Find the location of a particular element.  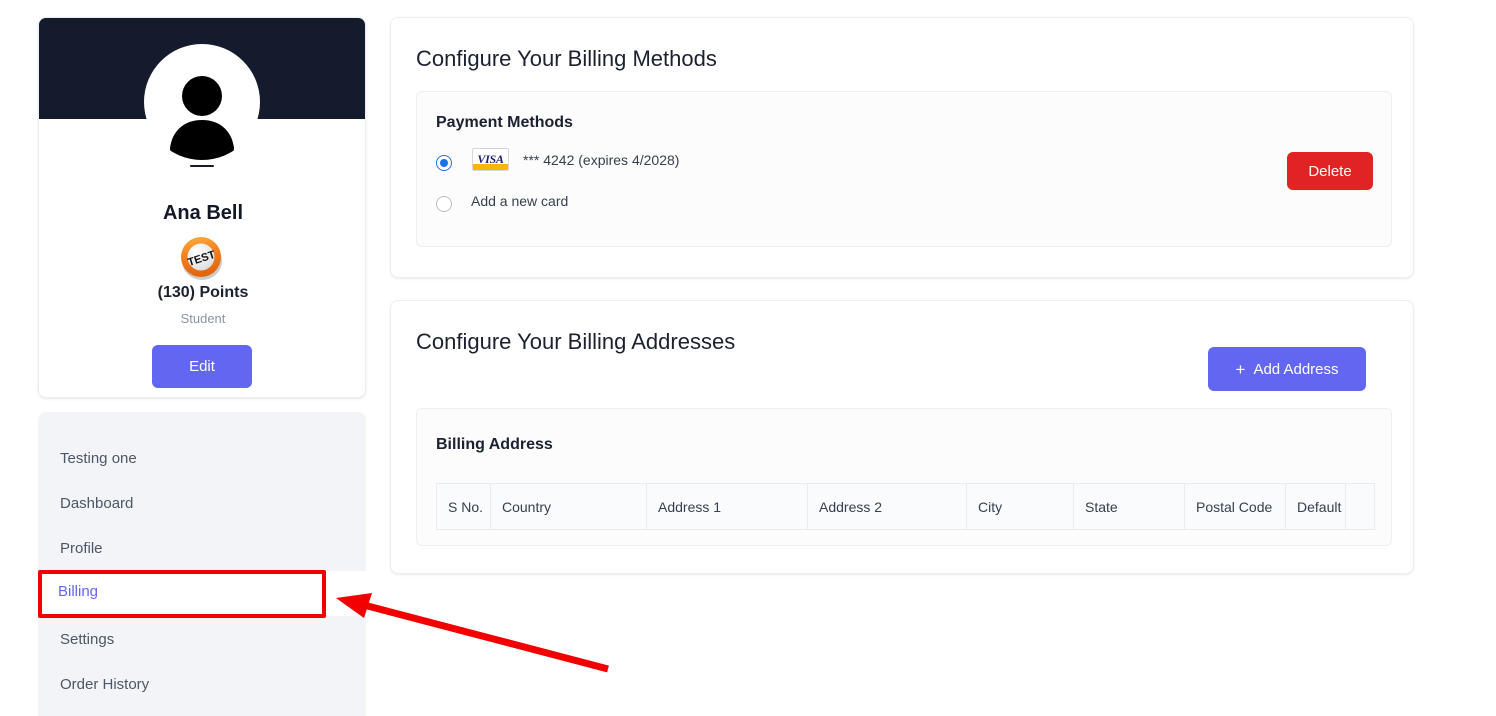

profile-card: Ana Bell TEST (130) Points Student Edit is located at coordinates (202, 207).